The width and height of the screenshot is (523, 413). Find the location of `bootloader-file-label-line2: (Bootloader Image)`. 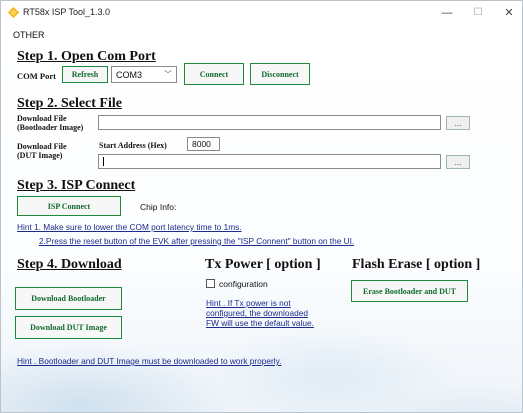

bootloader-file-label-line2: (Bootloader Image) is located at coordinates (50, 127).